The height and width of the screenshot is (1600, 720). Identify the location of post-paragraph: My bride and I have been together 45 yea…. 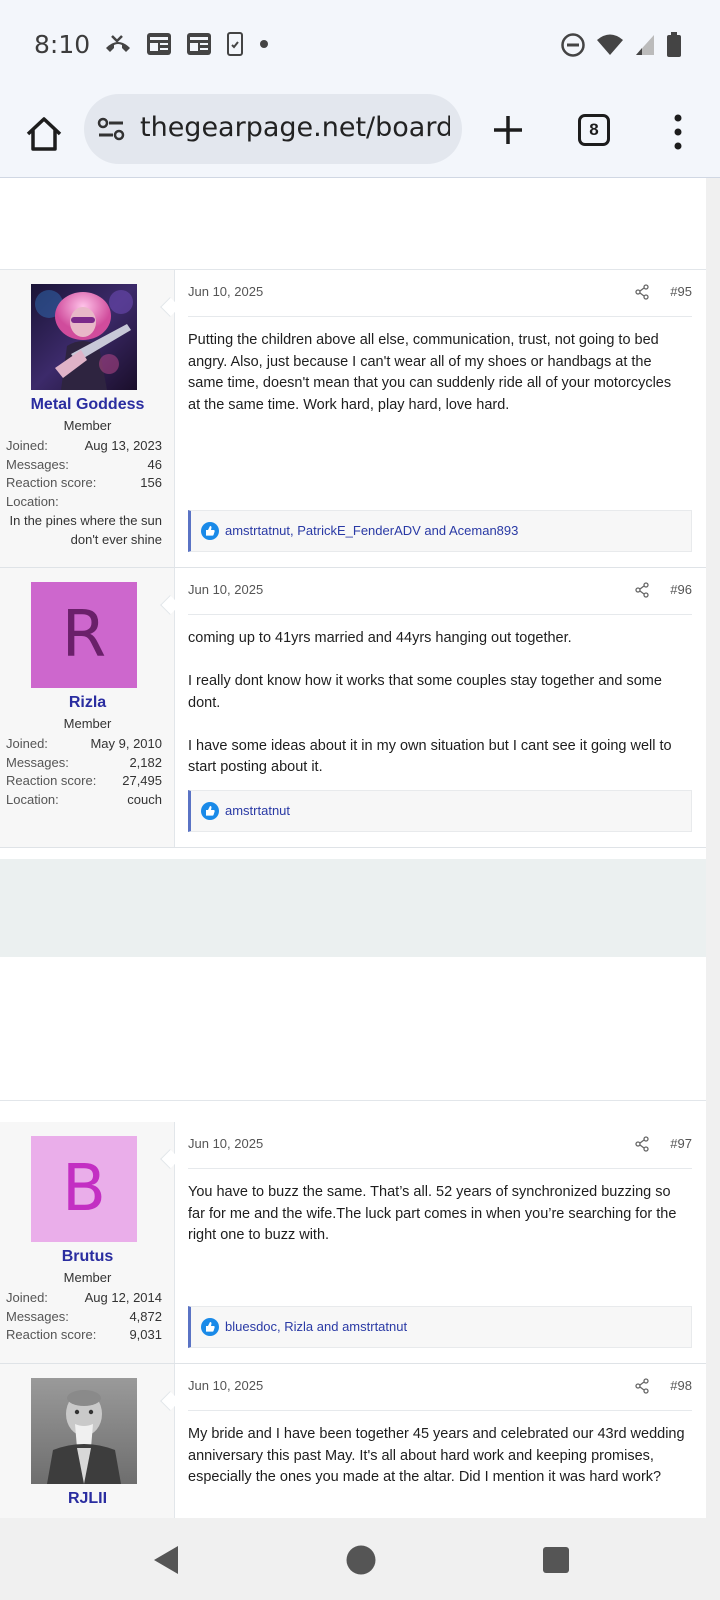
(436, 1455).